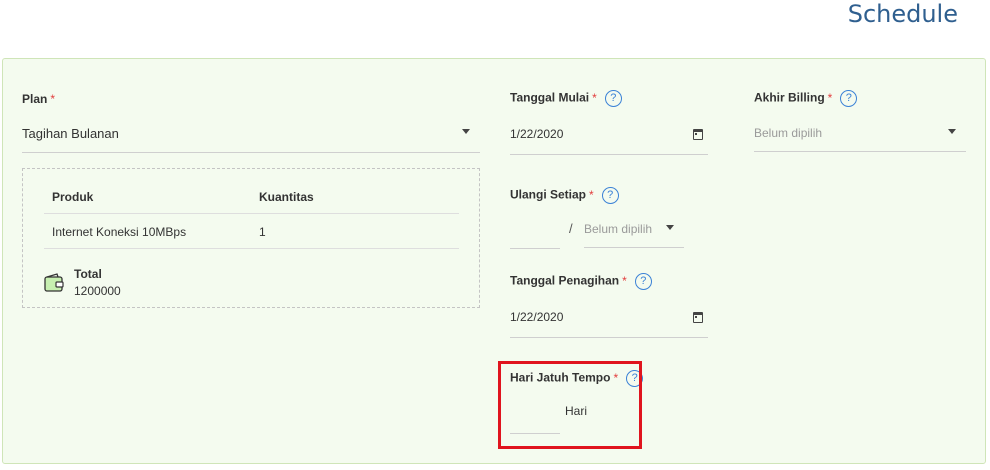 The image size is (990, 470). I want to click on highlight-box, so click(570, 405).